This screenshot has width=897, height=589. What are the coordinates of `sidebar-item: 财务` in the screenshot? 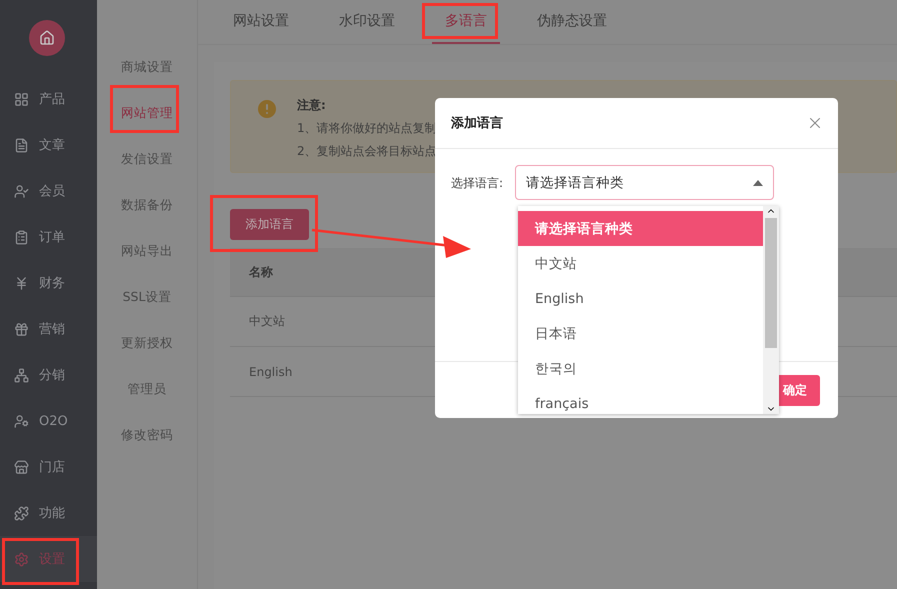 It's located at (48, 283).